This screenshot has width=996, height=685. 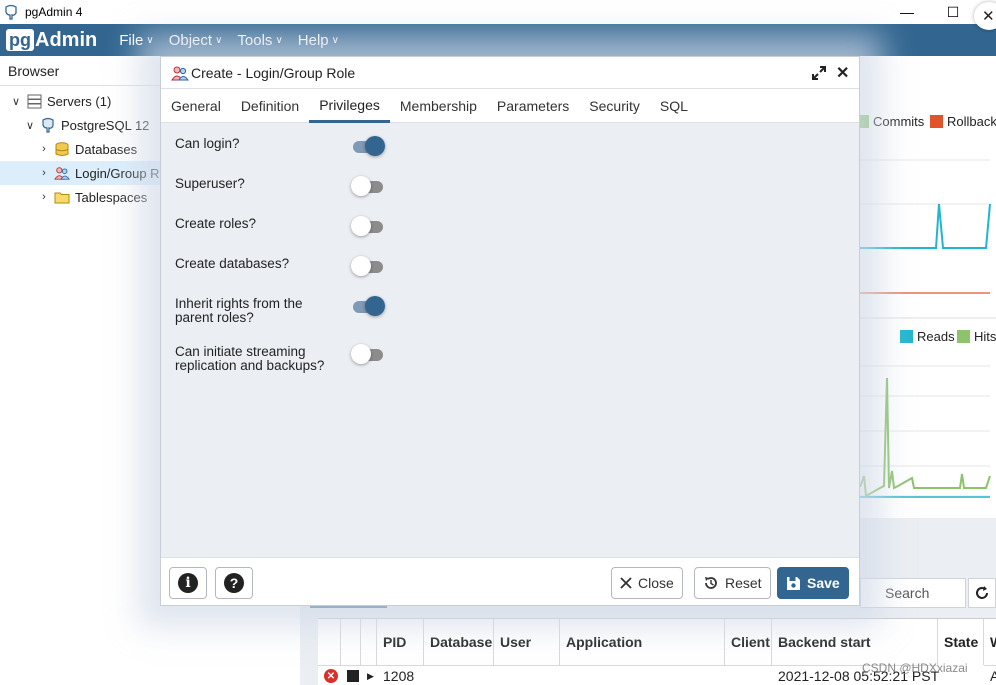 What do you see at coordinates (598, 675) in the screenshot?
I see `cell-blank` at bounding box center [598, 675].